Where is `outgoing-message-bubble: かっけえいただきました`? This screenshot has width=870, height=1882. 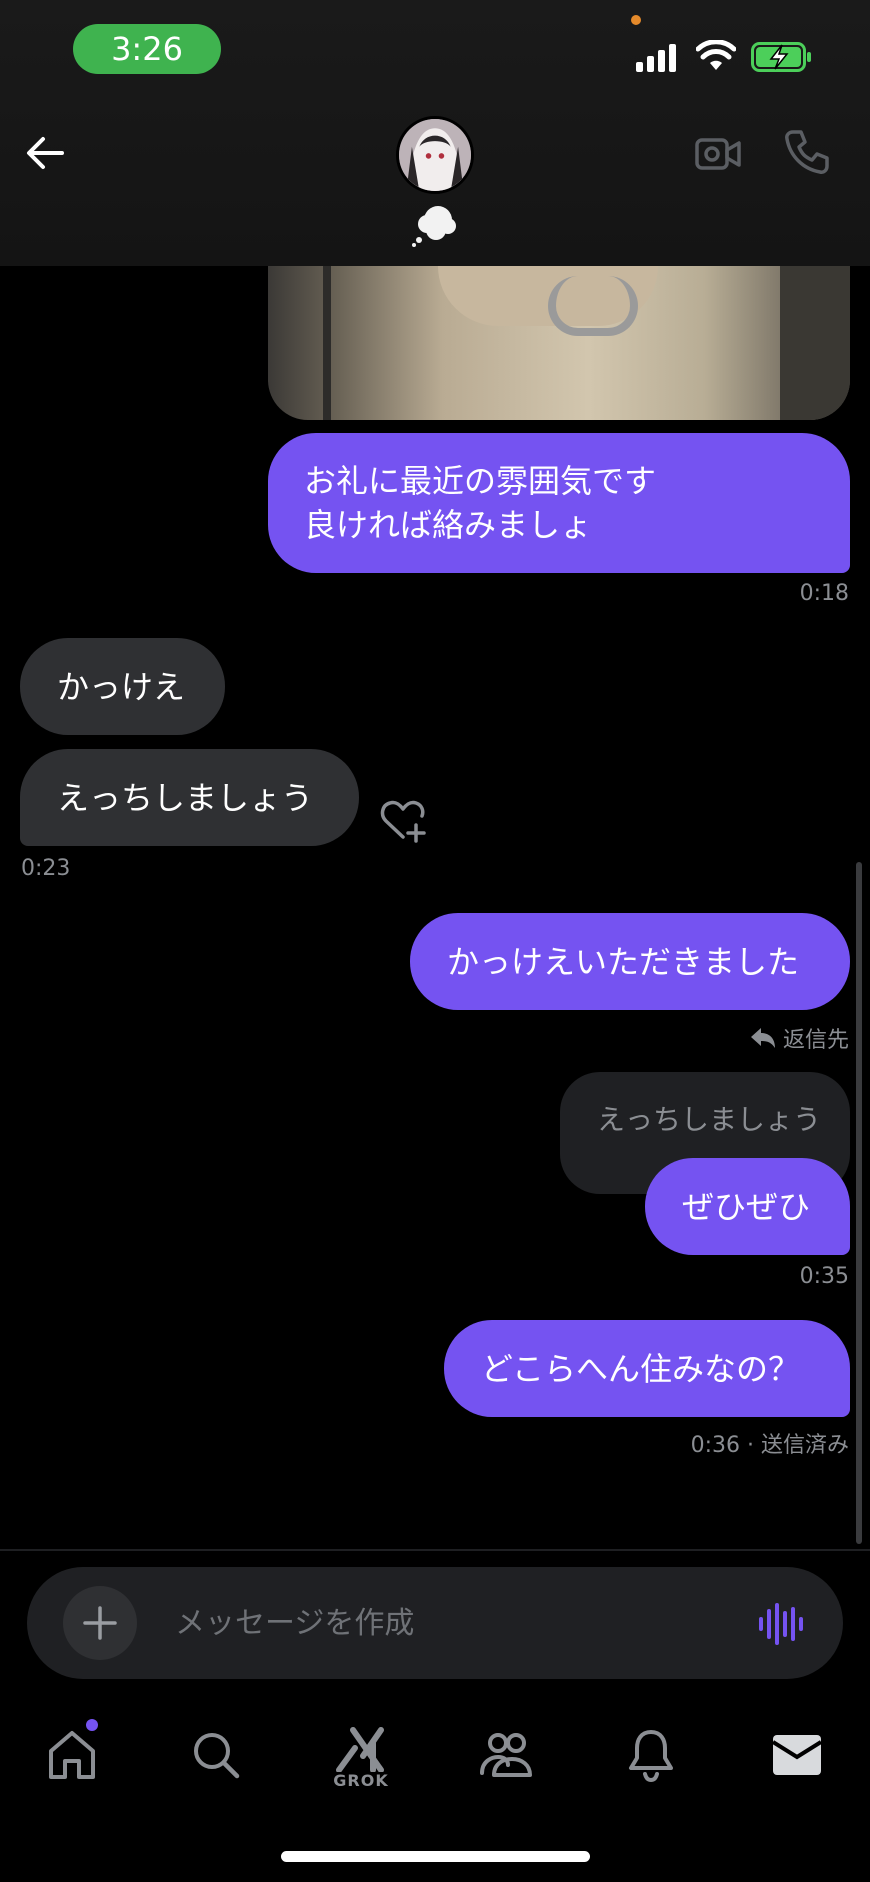 outgoing-message-bubble: かっけえいただきました is located at coordinates (630, 961).